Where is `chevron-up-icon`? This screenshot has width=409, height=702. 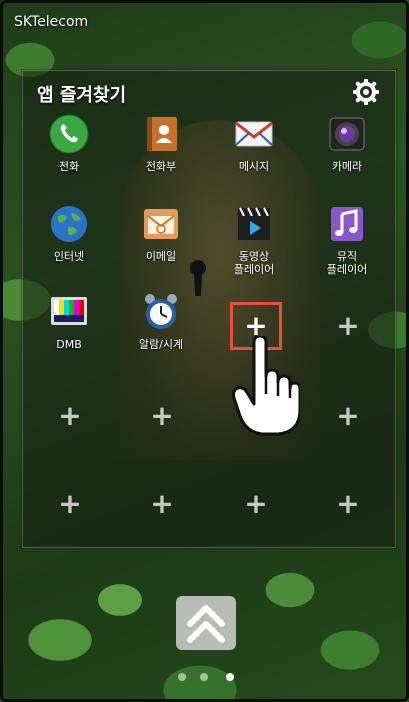 chevron-up-icon is located at coordinates (206, 624).